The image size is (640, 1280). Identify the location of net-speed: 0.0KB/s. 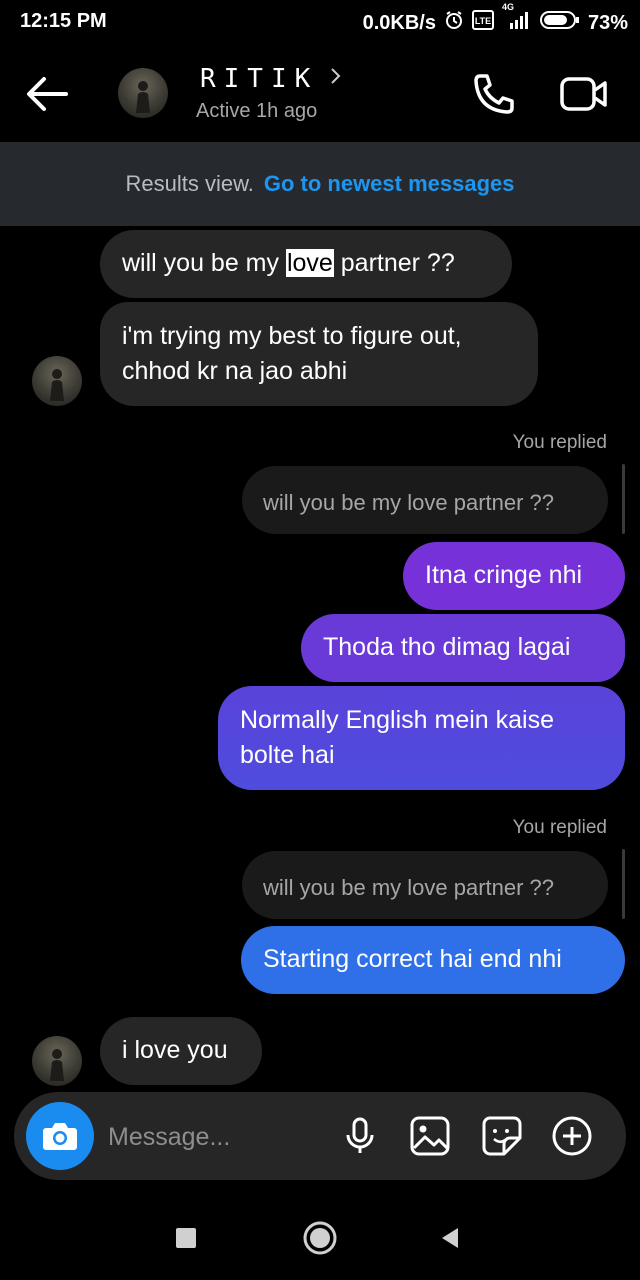
(399, 22).